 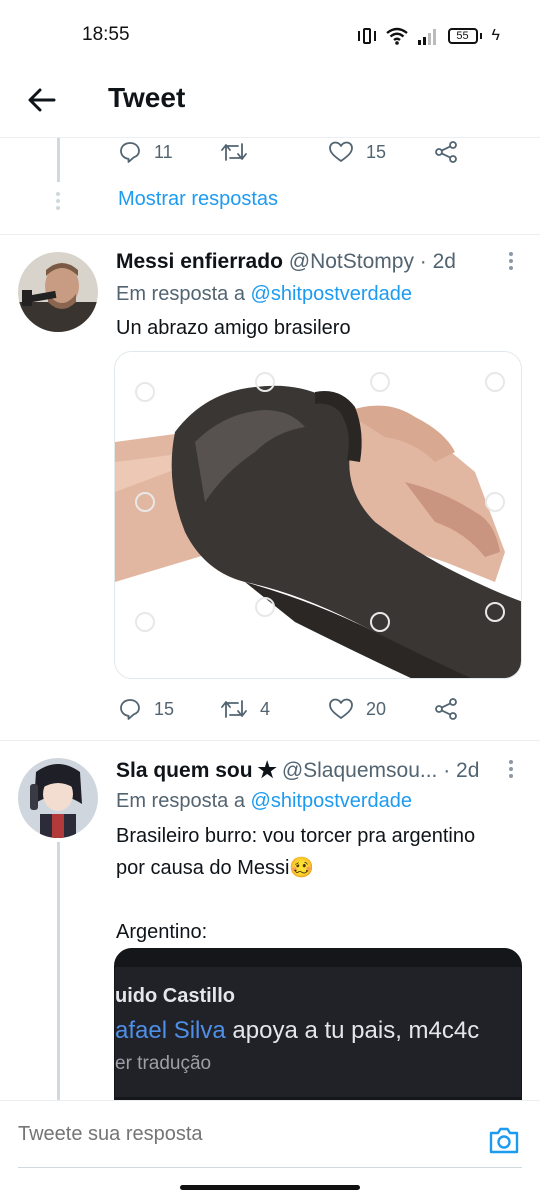 I want to click on back-arrow-icon, so click(x=42, y=100).